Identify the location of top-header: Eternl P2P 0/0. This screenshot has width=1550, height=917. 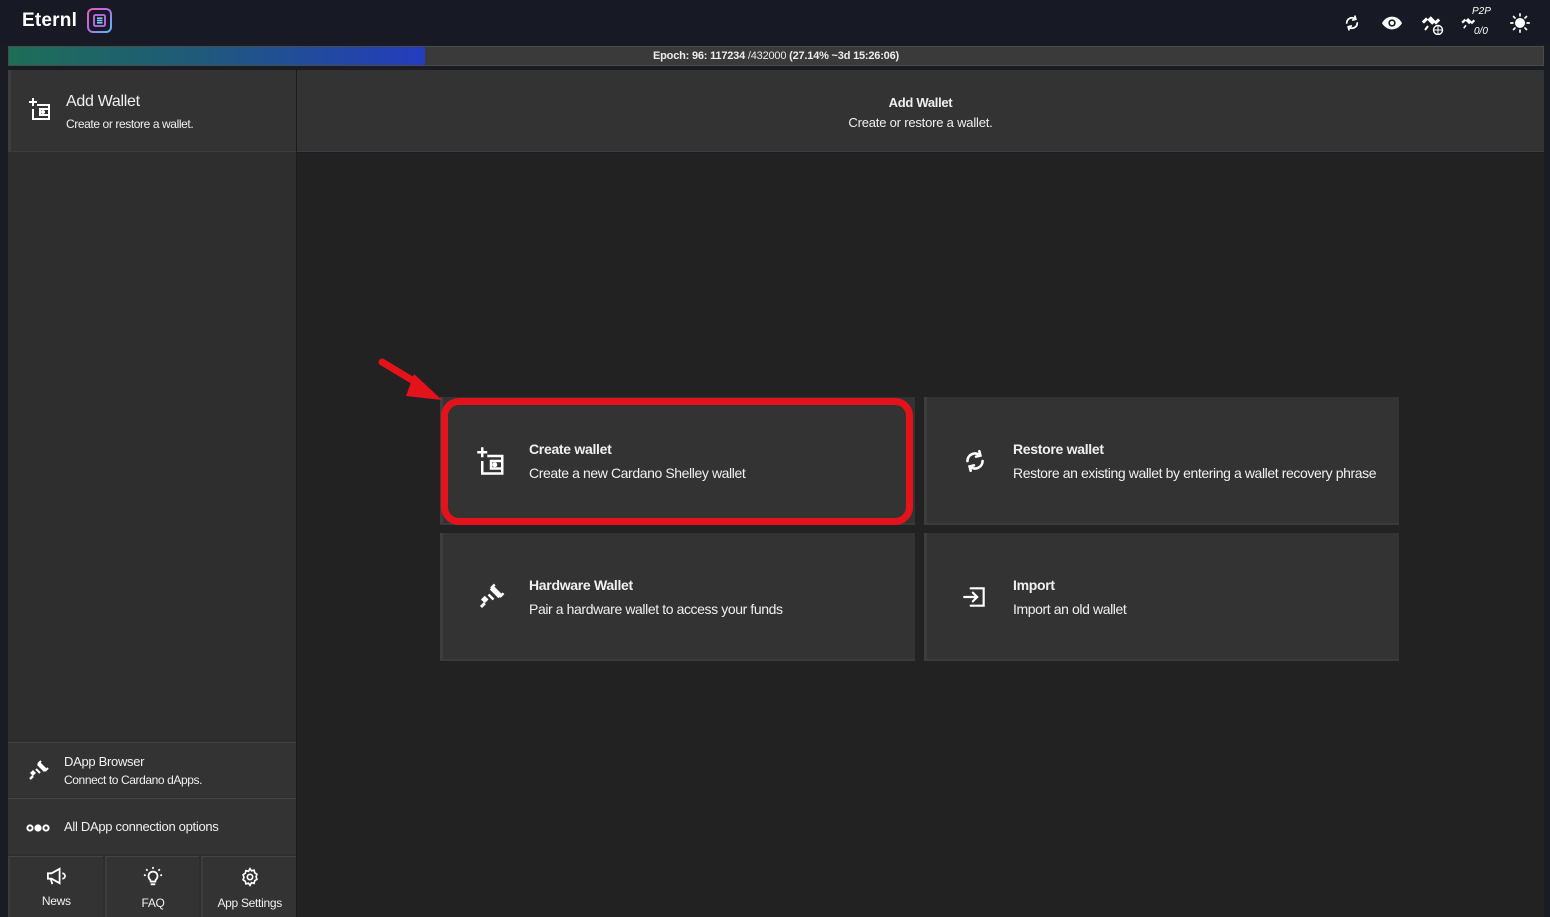
(775, 22).